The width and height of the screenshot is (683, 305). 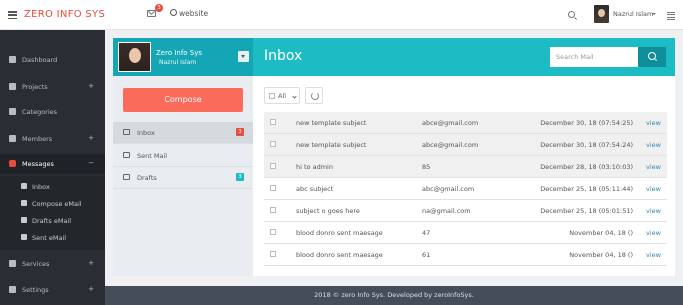 What do you see at coordinates (601, 14) in the screenshot?
I see `avatar` at bounding box center [601, 14].